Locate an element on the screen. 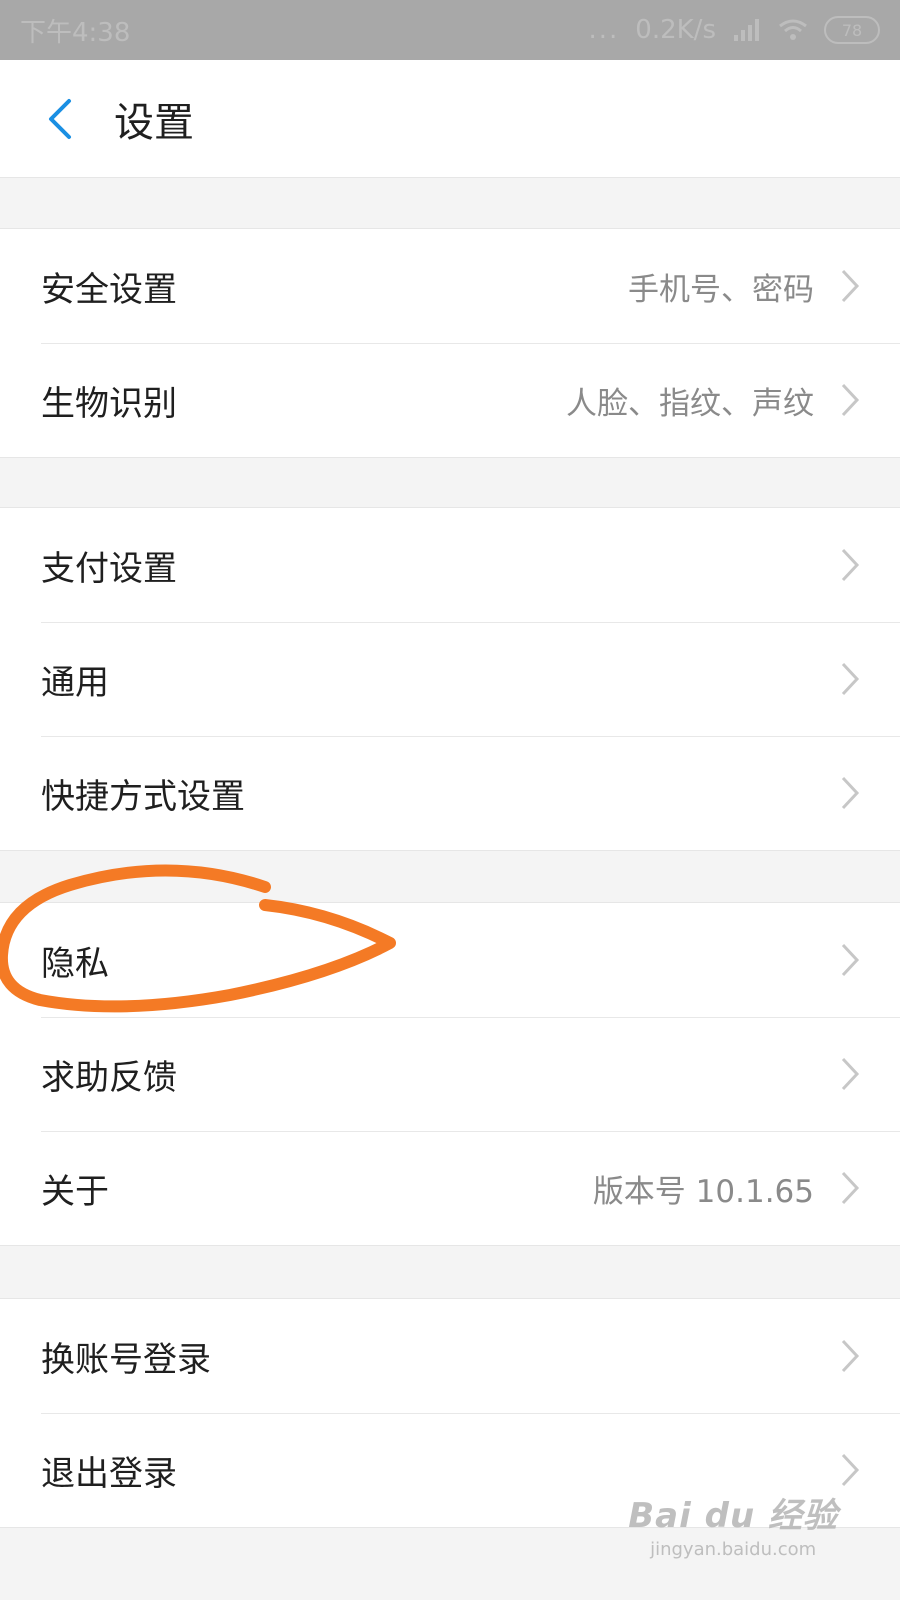  settings-item-value: 版本号 10.1.65 is located at coordinates (703, 1191).